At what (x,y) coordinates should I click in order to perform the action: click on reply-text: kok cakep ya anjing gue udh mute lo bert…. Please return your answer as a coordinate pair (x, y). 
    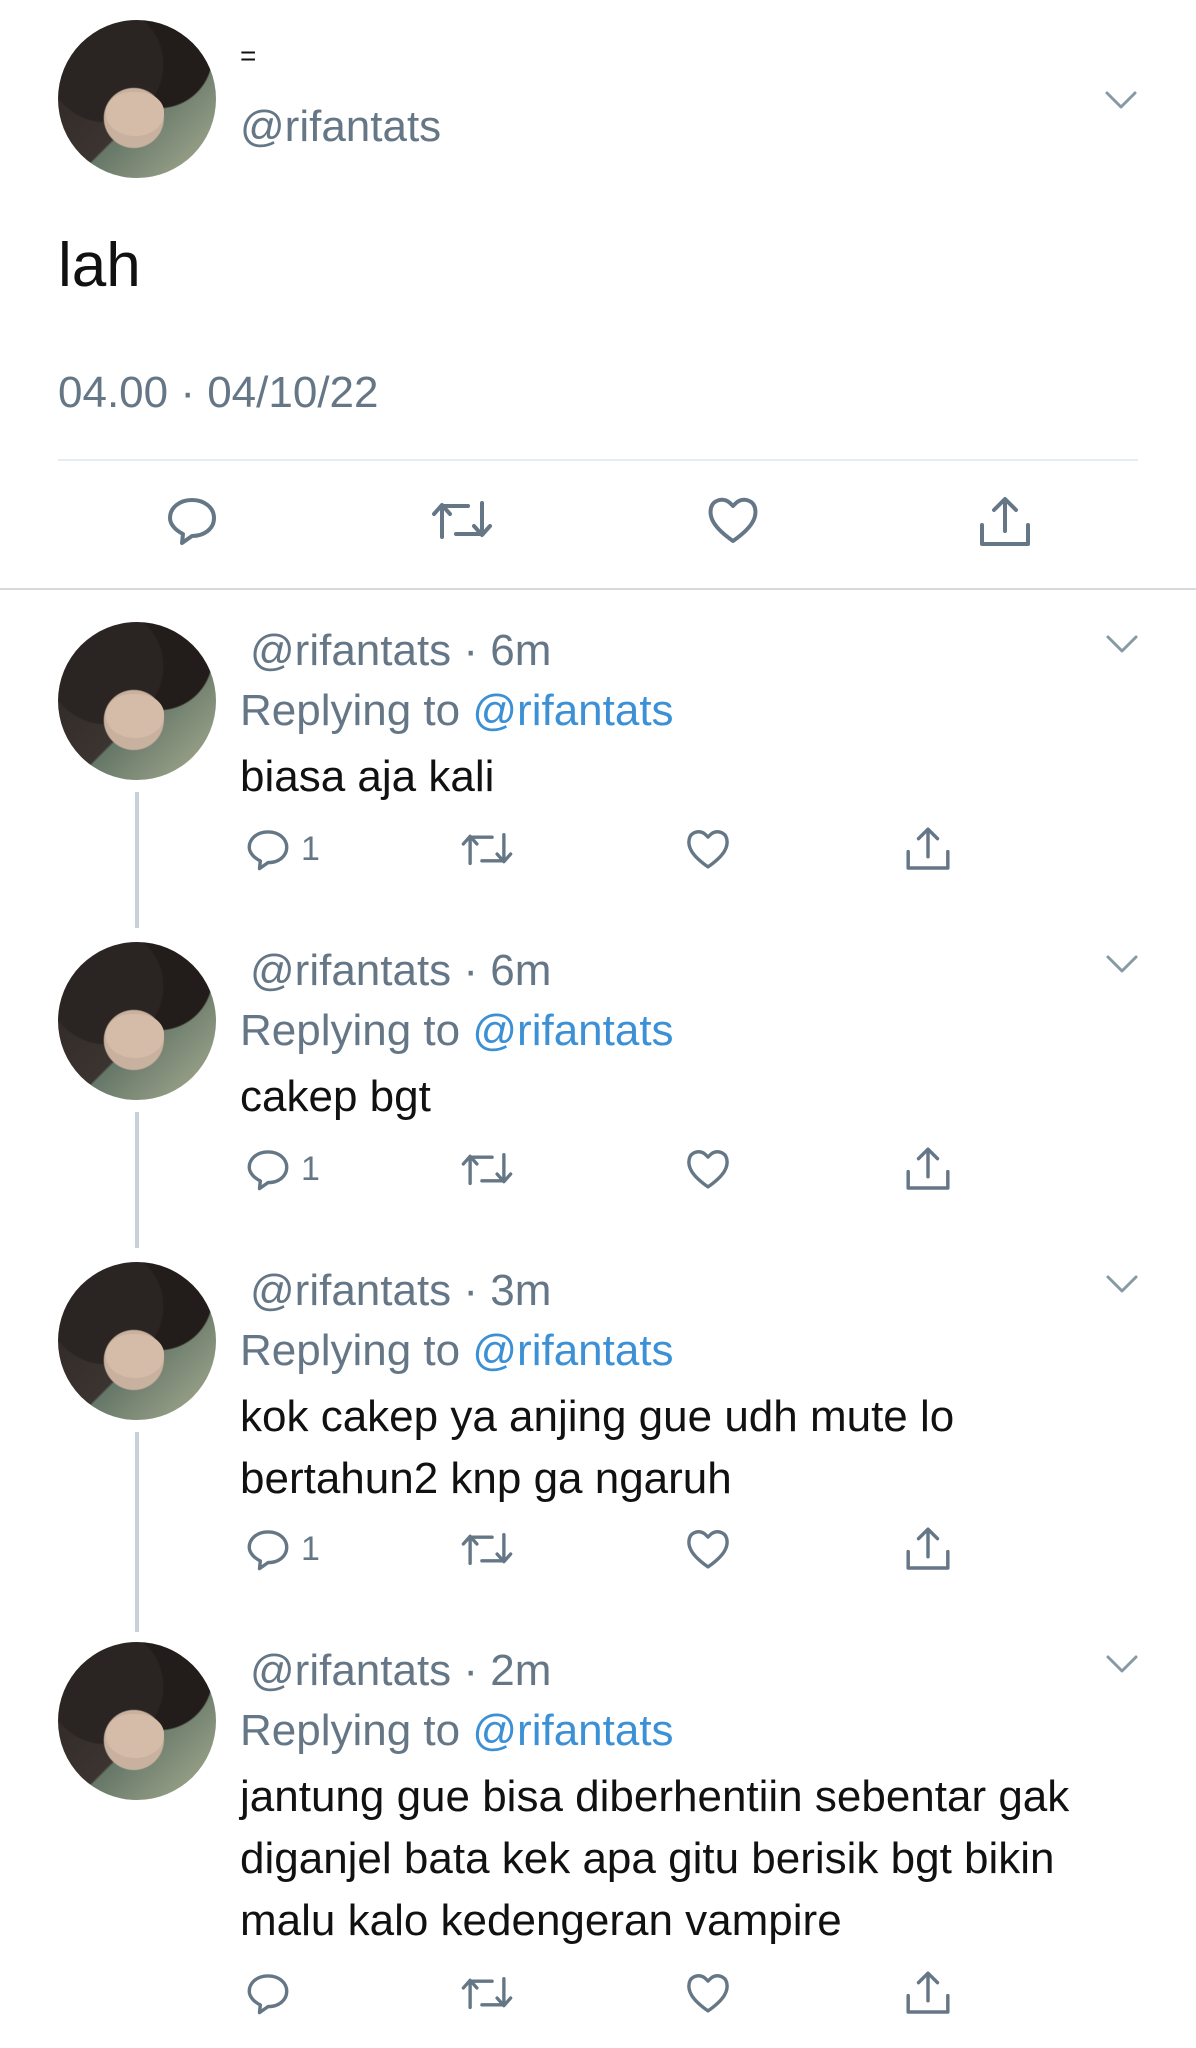
    Looking at the image, I should click on (597, 1447).